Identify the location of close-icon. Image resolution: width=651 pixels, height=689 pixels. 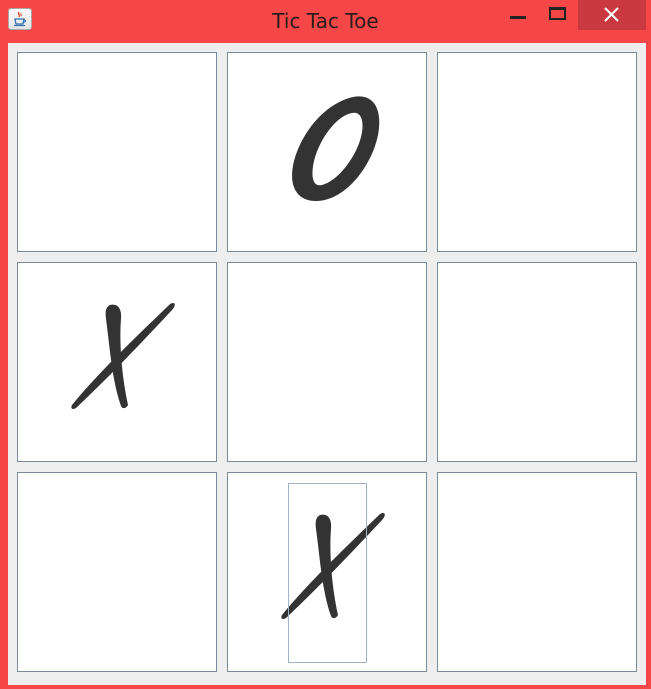
(611, 14).